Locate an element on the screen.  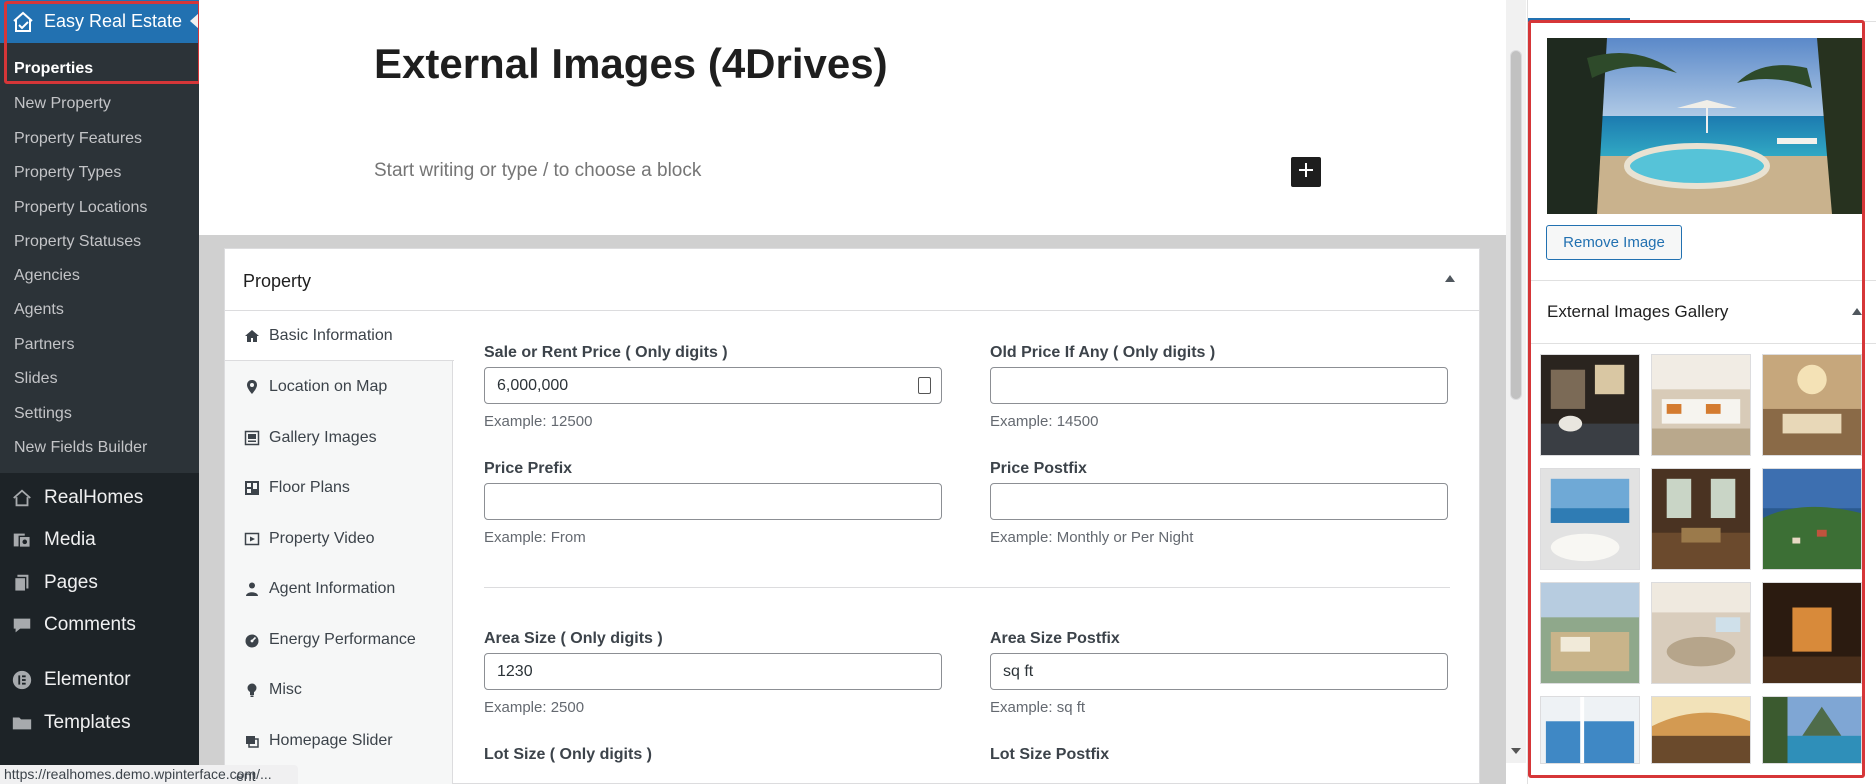
tab-misc: Misc is located at coordinates (339, 690).